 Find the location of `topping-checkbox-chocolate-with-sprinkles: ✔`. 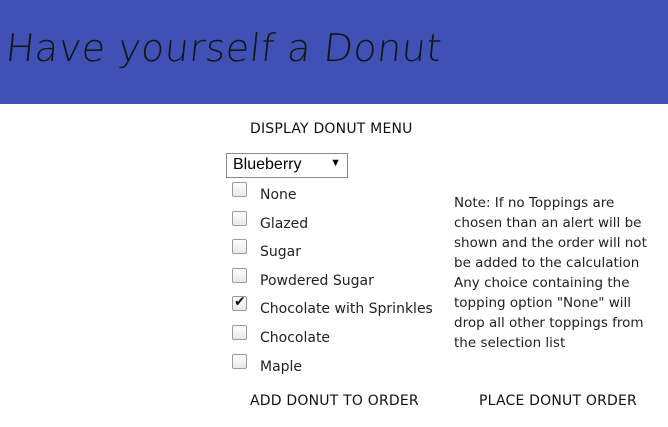

topping-checkbox-chocolate-with-sprinkles: ✔ is located at coordinates (239, 303).